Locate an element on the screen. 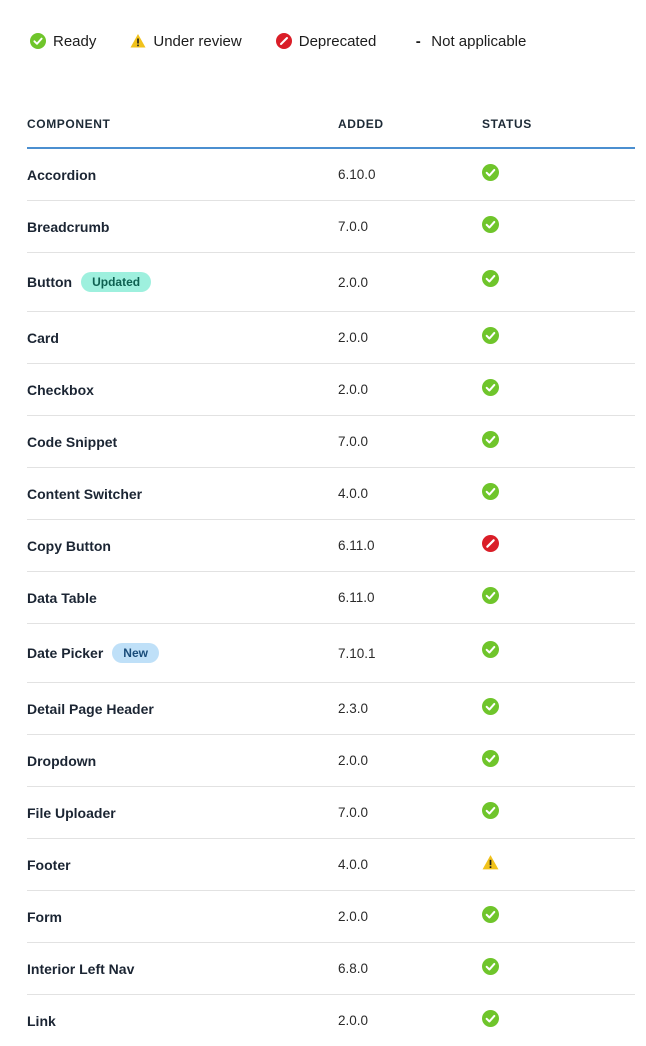 The image size is (646, 1046). added-cell: 4.0.0 is located at coordinates (353, 864).